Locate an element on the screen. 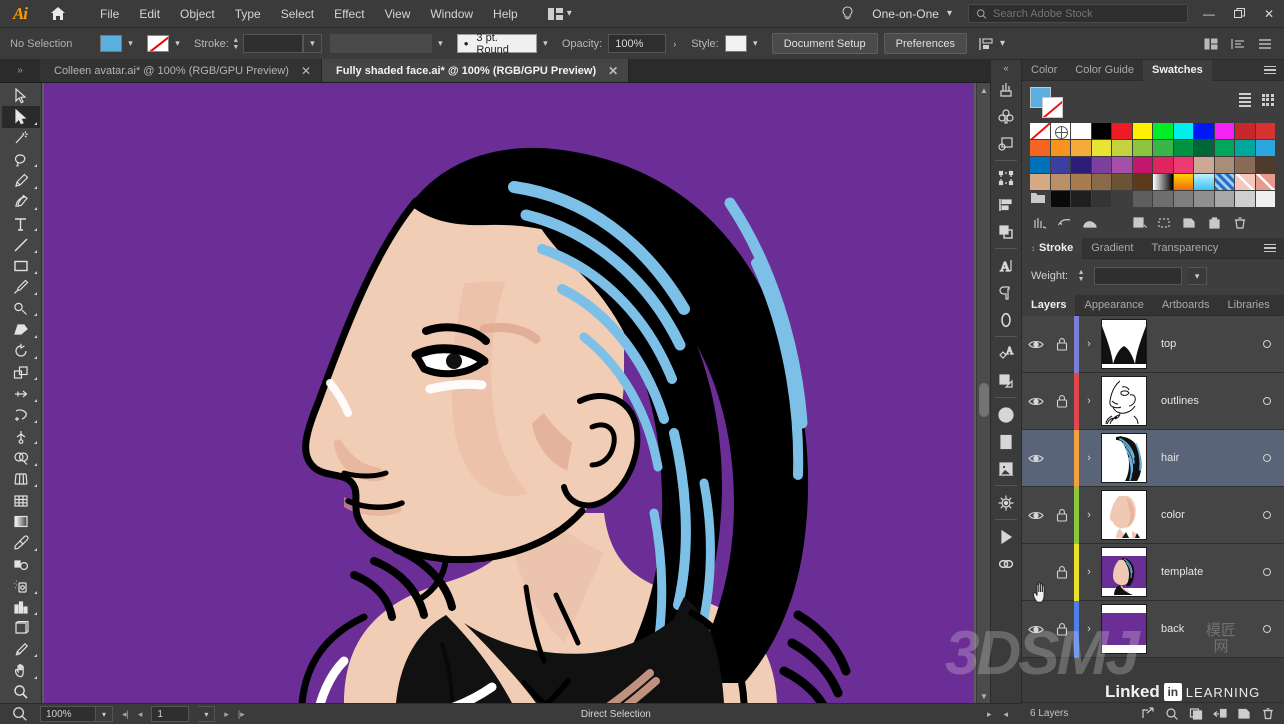  swatch-none is located at coordinates (1040, 131).